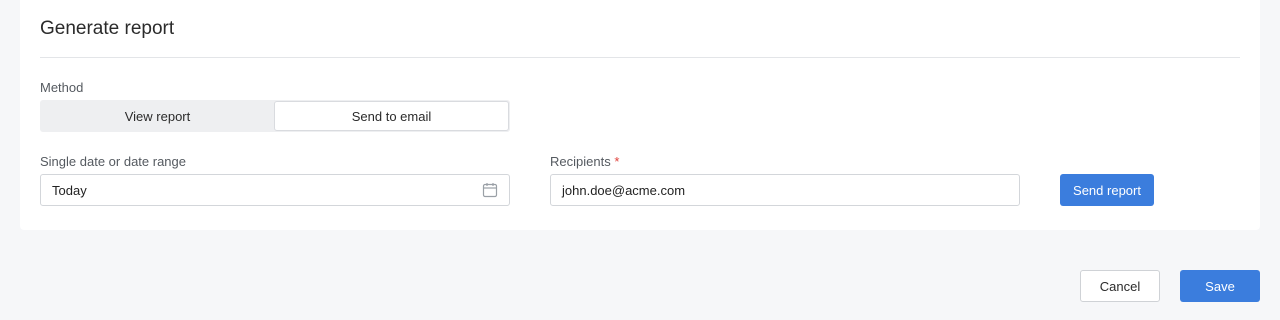  What do you see at coordinates (580, 161) in the screenshot?
I see `recipients-label-text: Recipients` at bounding box center [580, 161].